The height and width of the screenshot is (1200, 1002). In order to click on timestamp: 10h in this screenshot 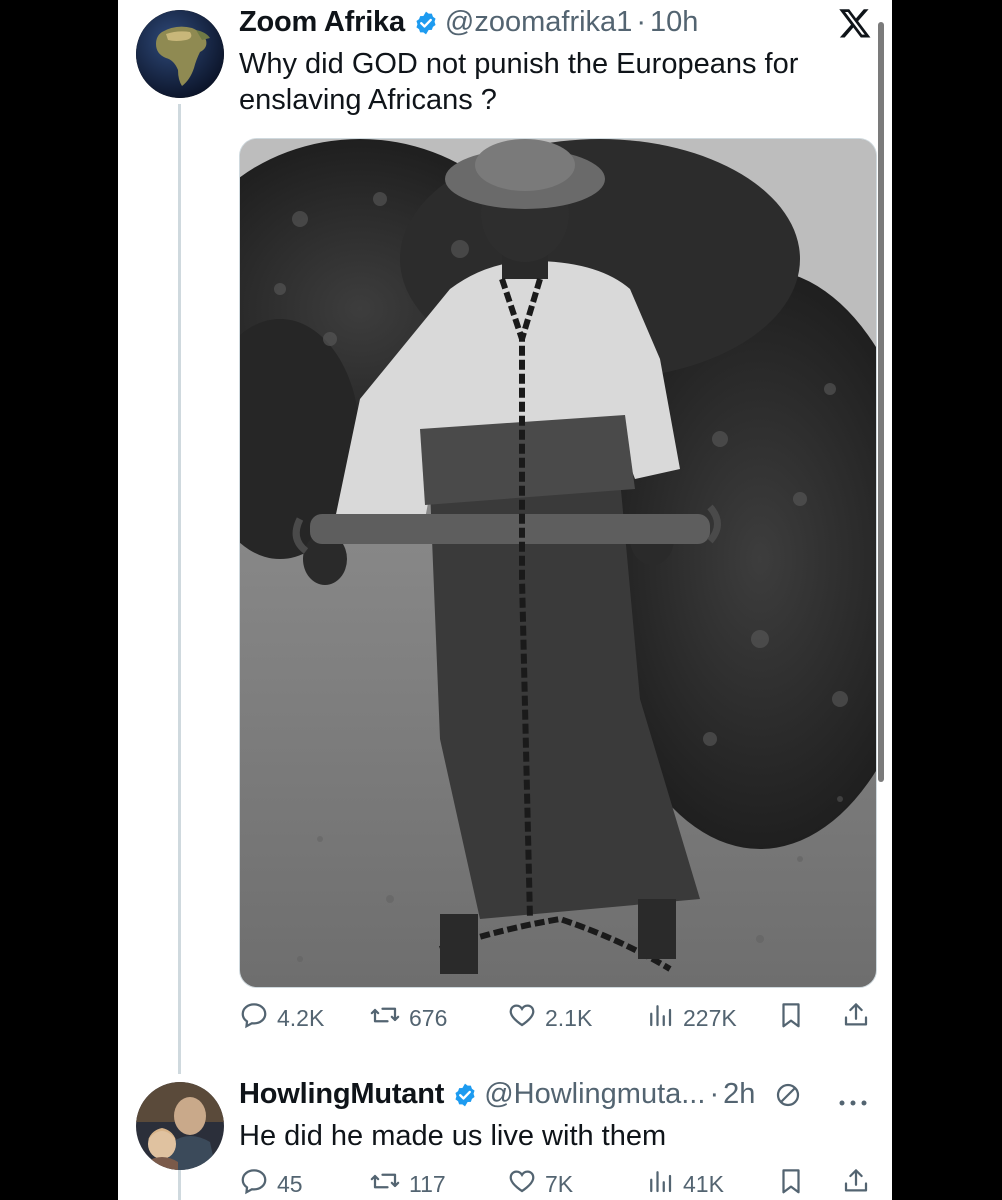, I will do `click(674, 22)`.